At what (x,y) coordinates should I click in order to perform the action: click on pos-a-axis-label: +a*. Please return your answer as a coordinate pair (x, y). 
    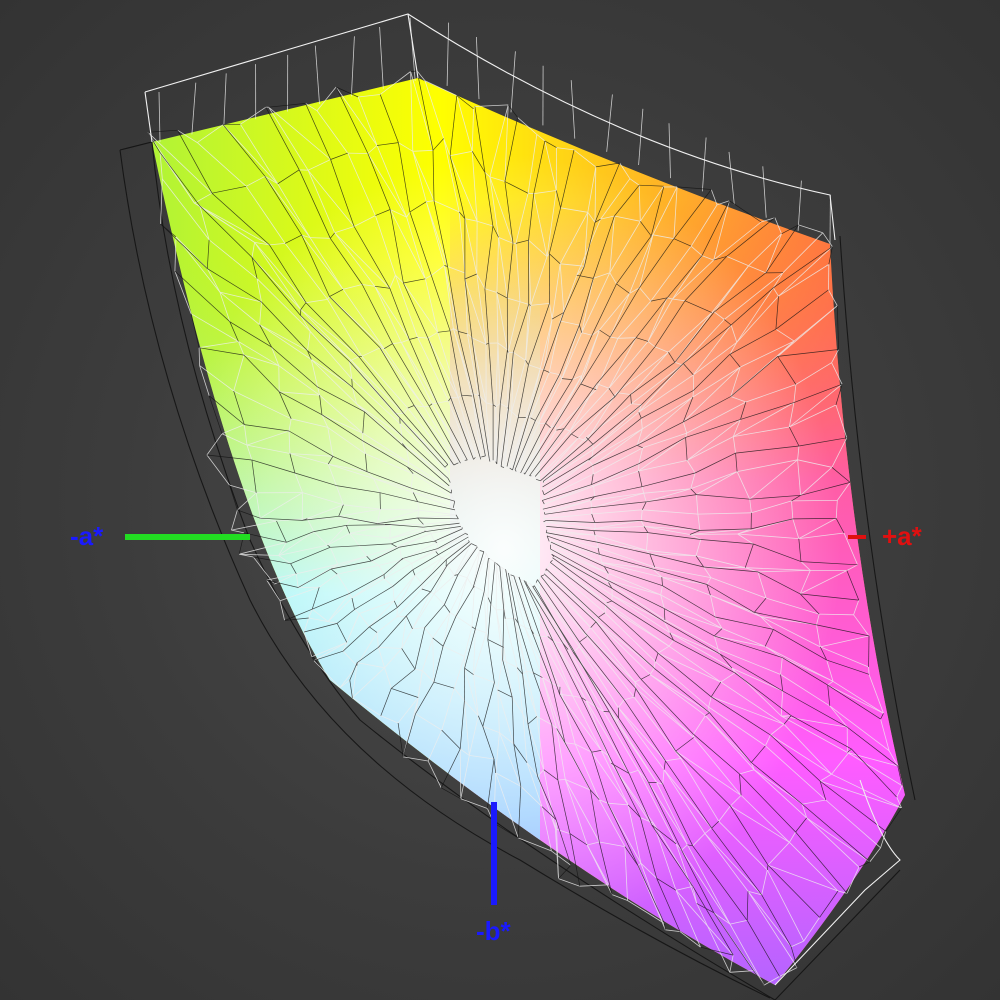
    Looking at the image, I should click on (902, 536).